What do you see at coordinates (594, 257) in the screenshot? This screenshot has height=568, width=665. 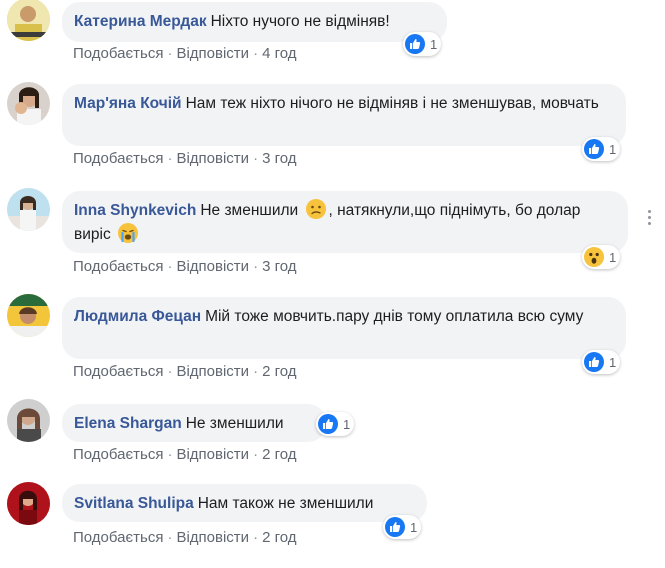 I see `wow-icon` at bounding box center [594, 257].